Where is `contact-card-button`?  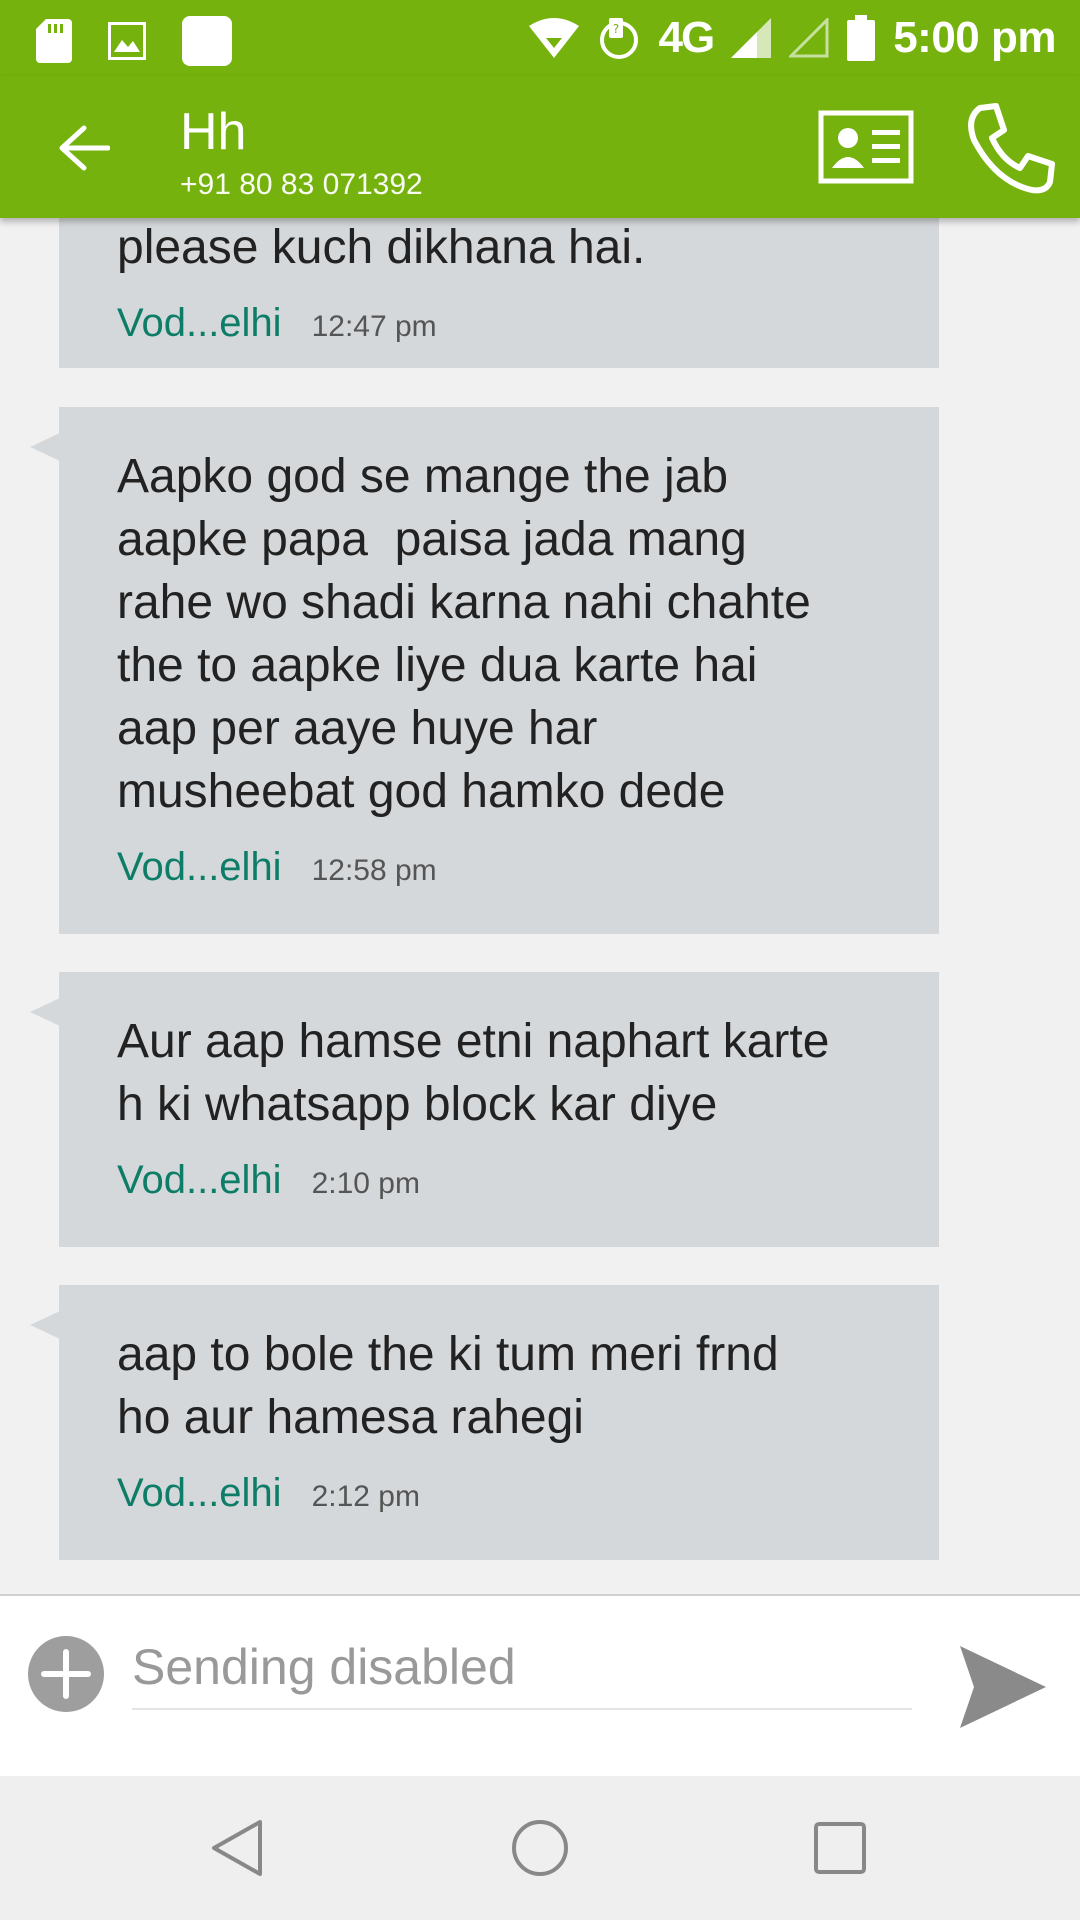
contact-card-button is located at coordinates (866, 147).